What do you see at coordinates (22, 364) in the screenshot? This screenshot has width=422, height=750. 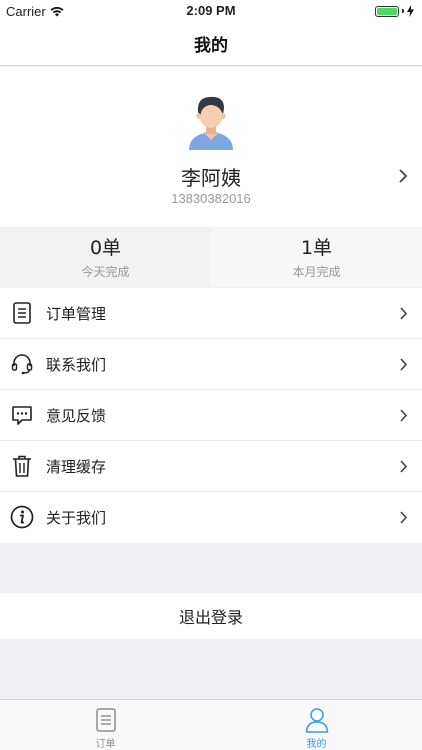 I see `headset-icon` at bounding box center [22, 364].